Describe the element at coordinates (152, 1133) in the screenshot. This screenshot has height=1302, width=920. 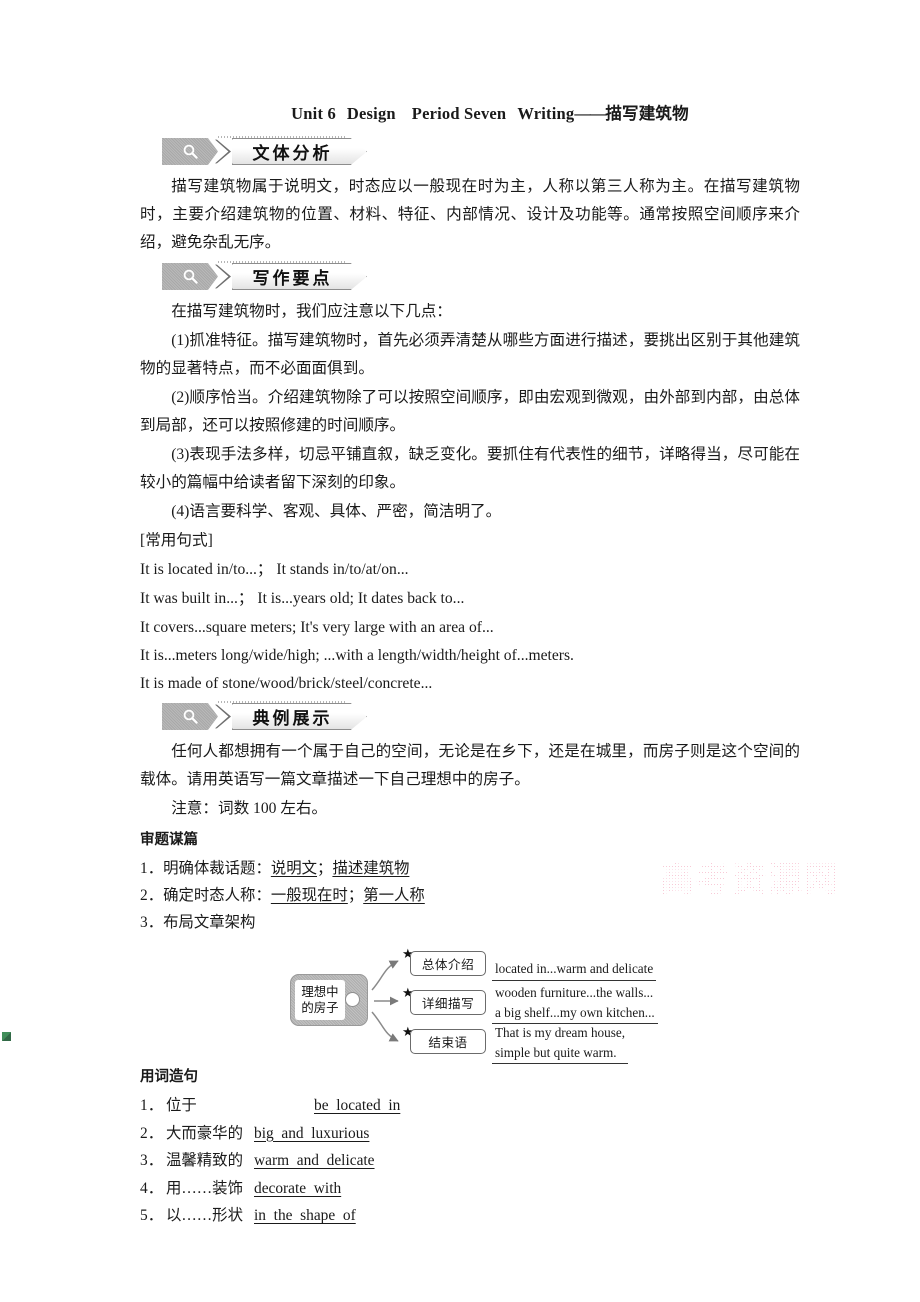
I see `word-index: 2．` at that location.